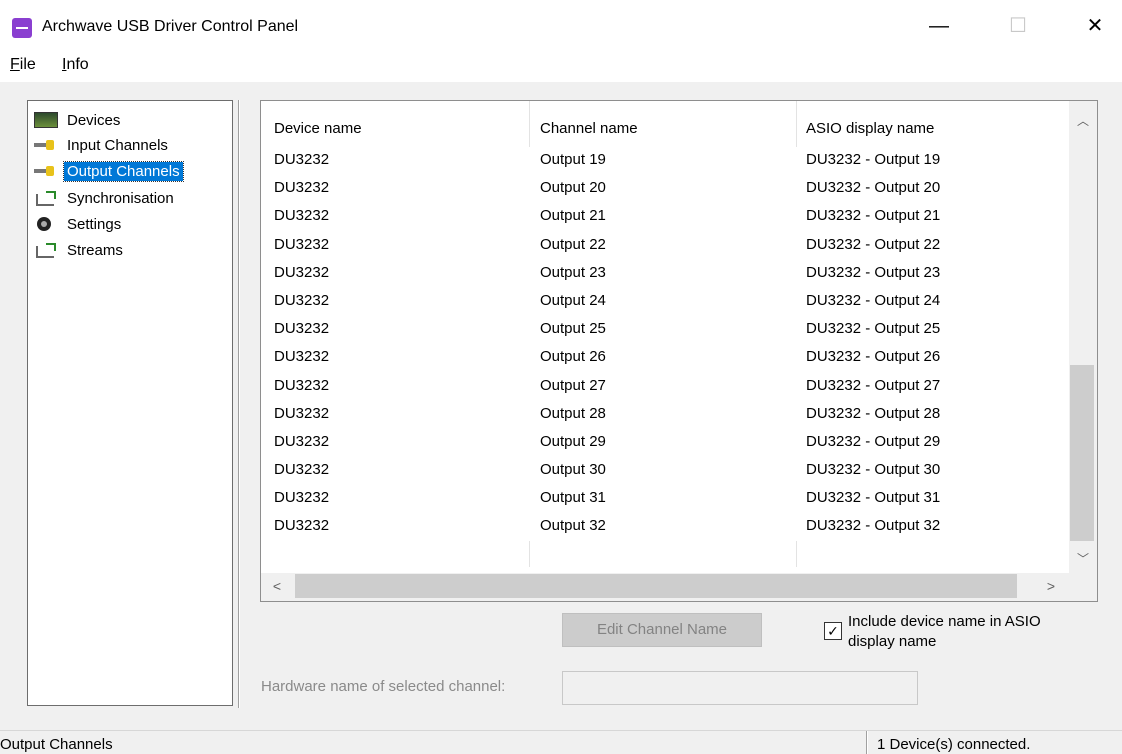 The image size is (1122, 754). What do you see at coordinates (1083, 587) in the screenshot?
I see `scroll-corner` at bounding box center [1083, 587].